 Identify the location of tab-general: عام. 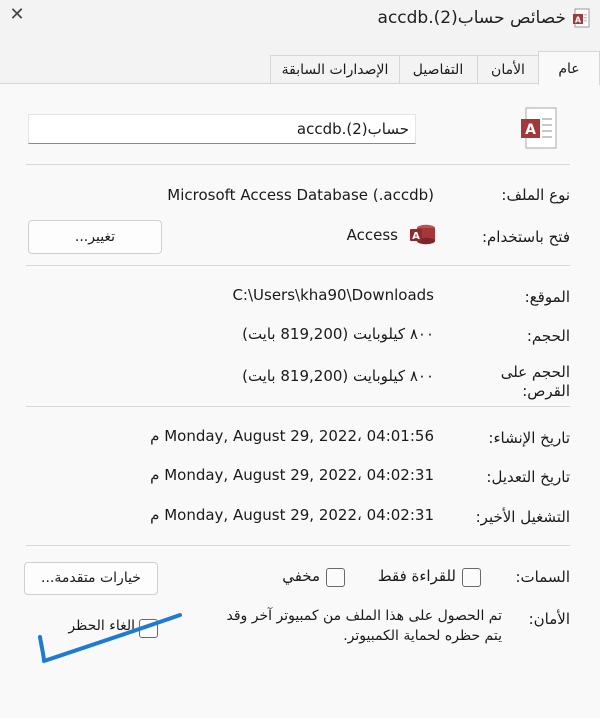
(569, 68).